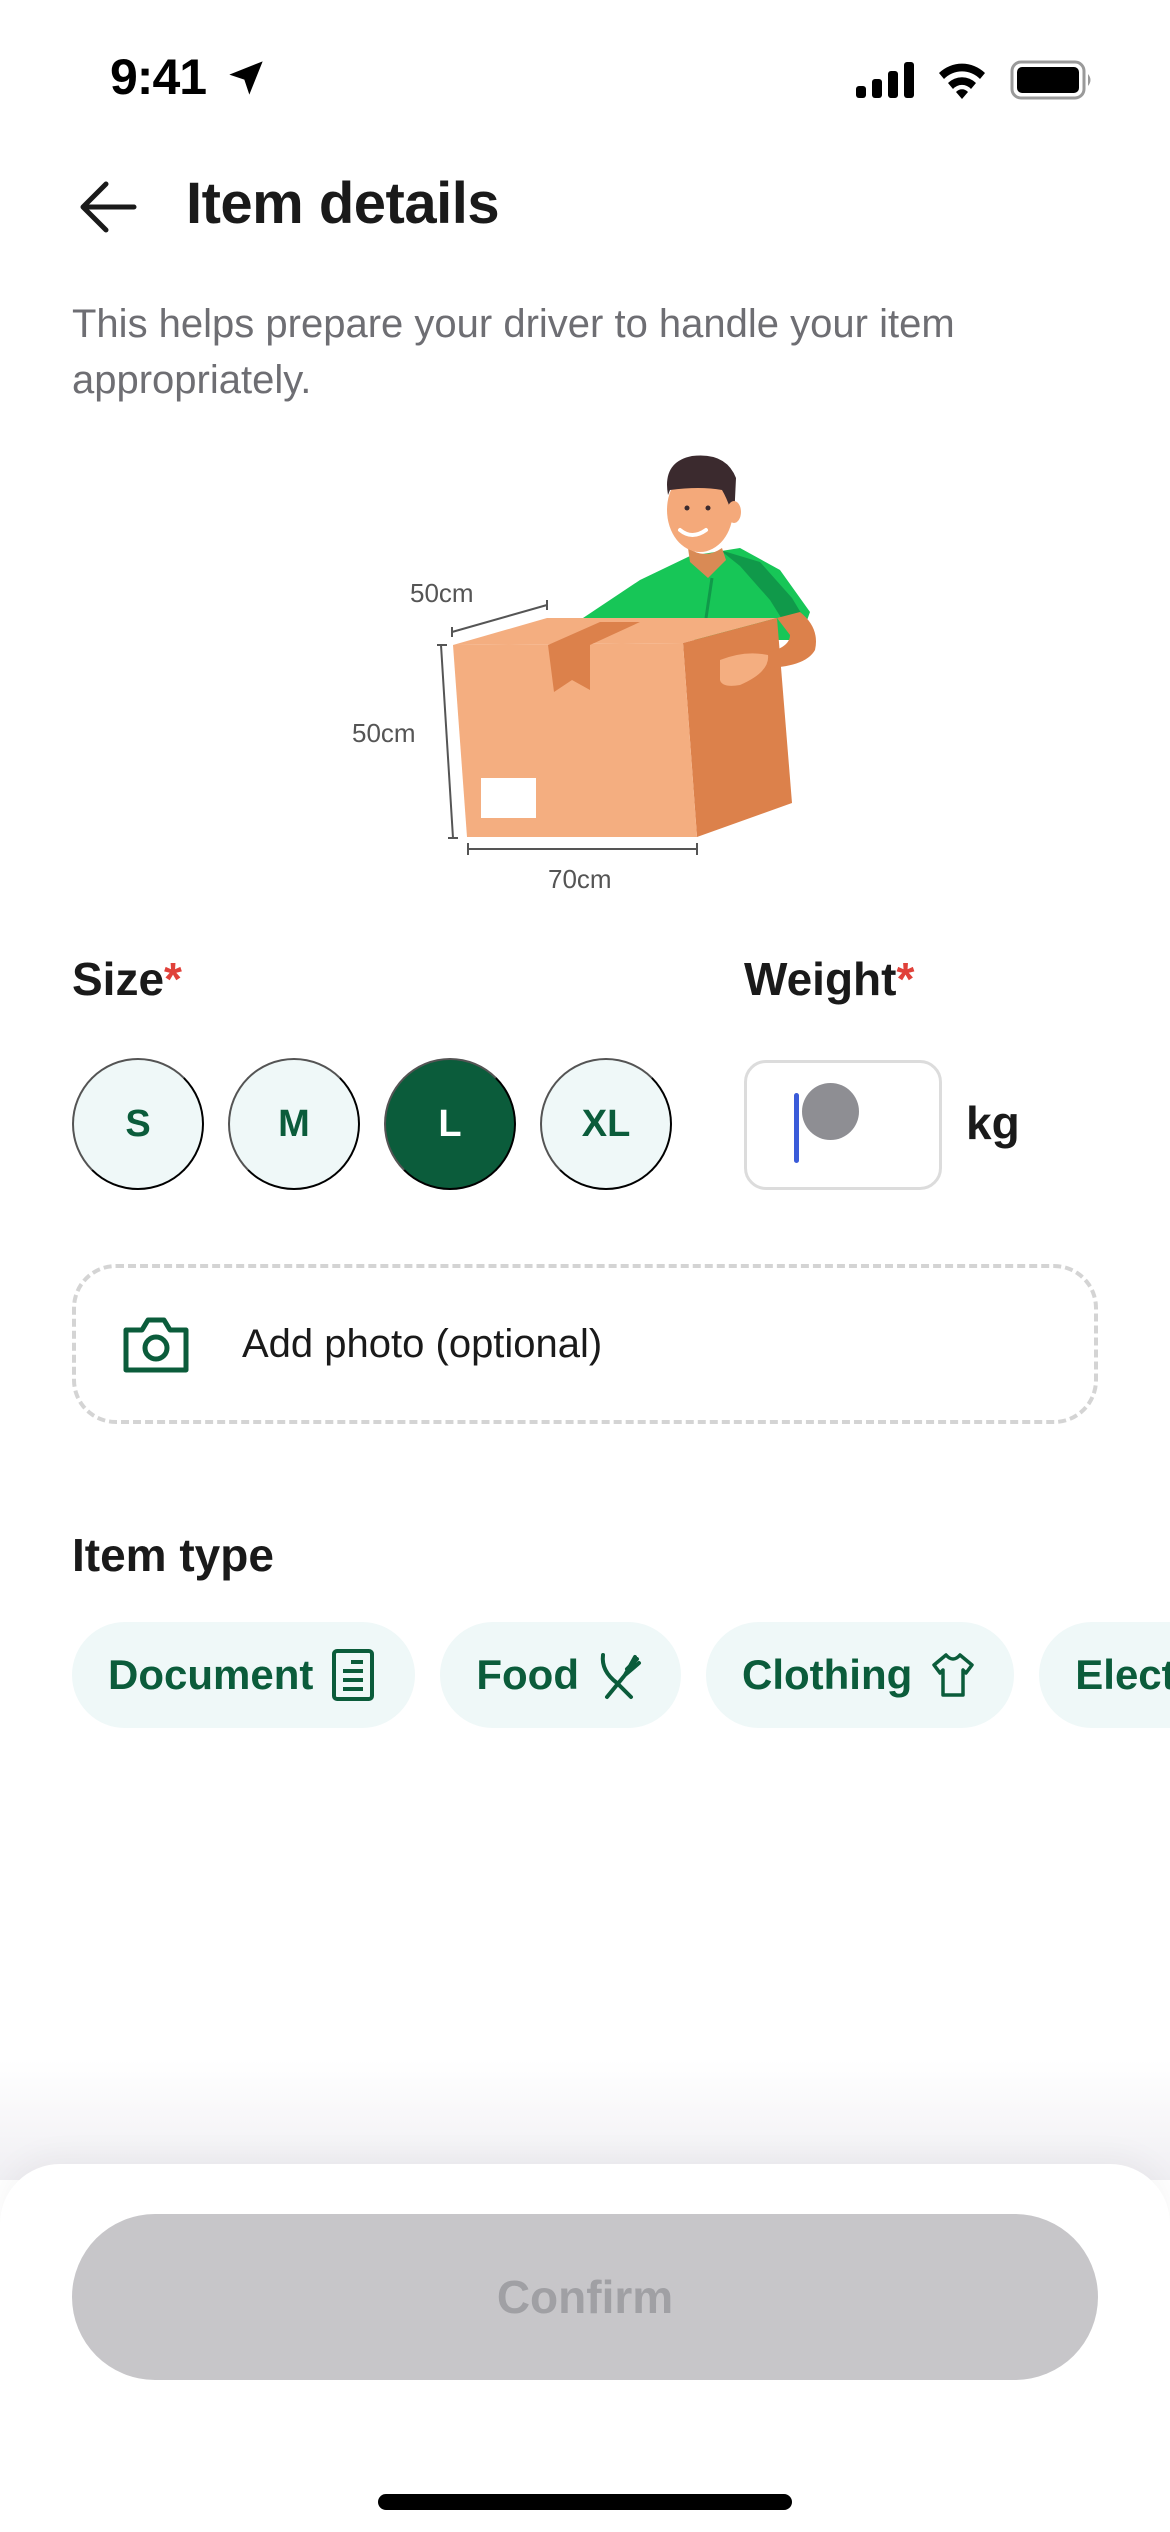 The image size is (1170, 2532). What do you see at coordinates (343, 203) in the screenshot?
I see `page-title: Item details` at bounding box center [343, 203].